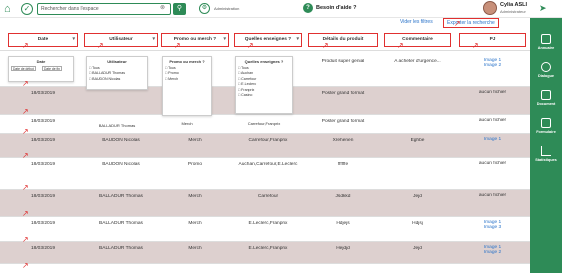 Image resolution: width=562 pixels, height=273 pixels. I want to click on check-icon: ✓, so click(27, 9).